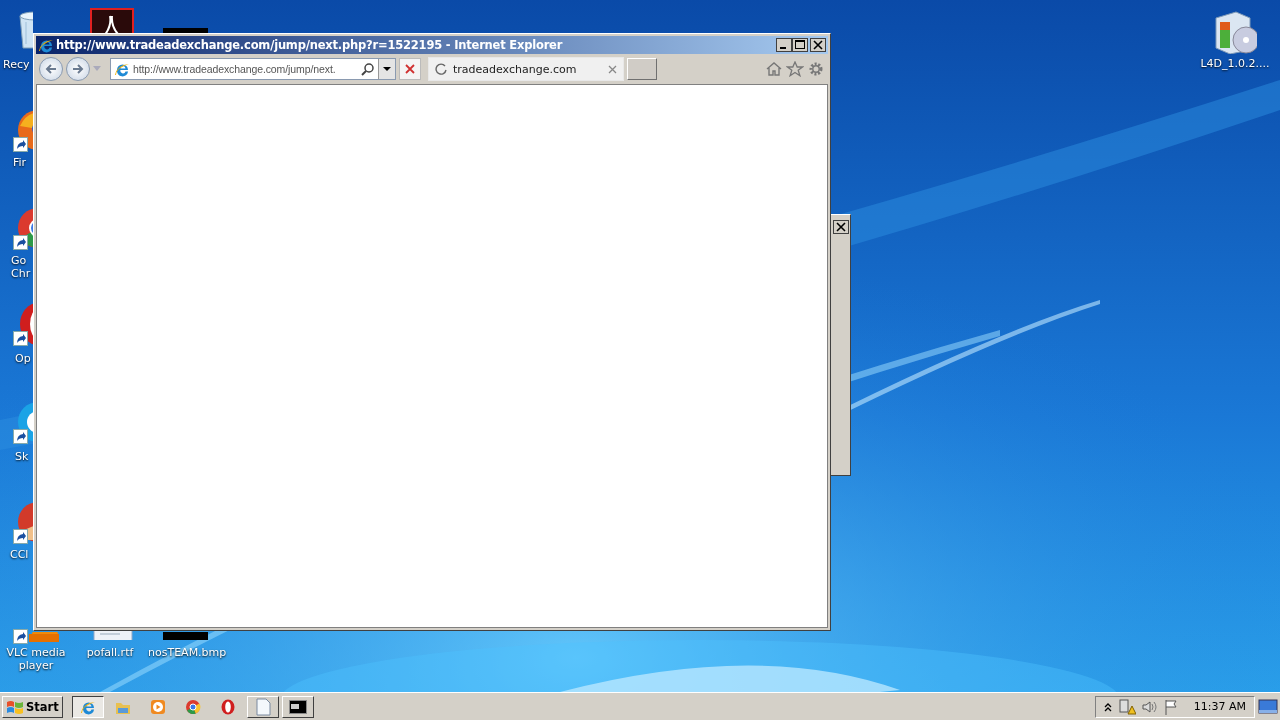 The height and width of the screenshot is (720, 1280). What do you see at coordinates (235, 69) in the screenshot?
I see `address-text: http://www.tradeadexchange.com/jump/next.` at bounding box center [235, 69].